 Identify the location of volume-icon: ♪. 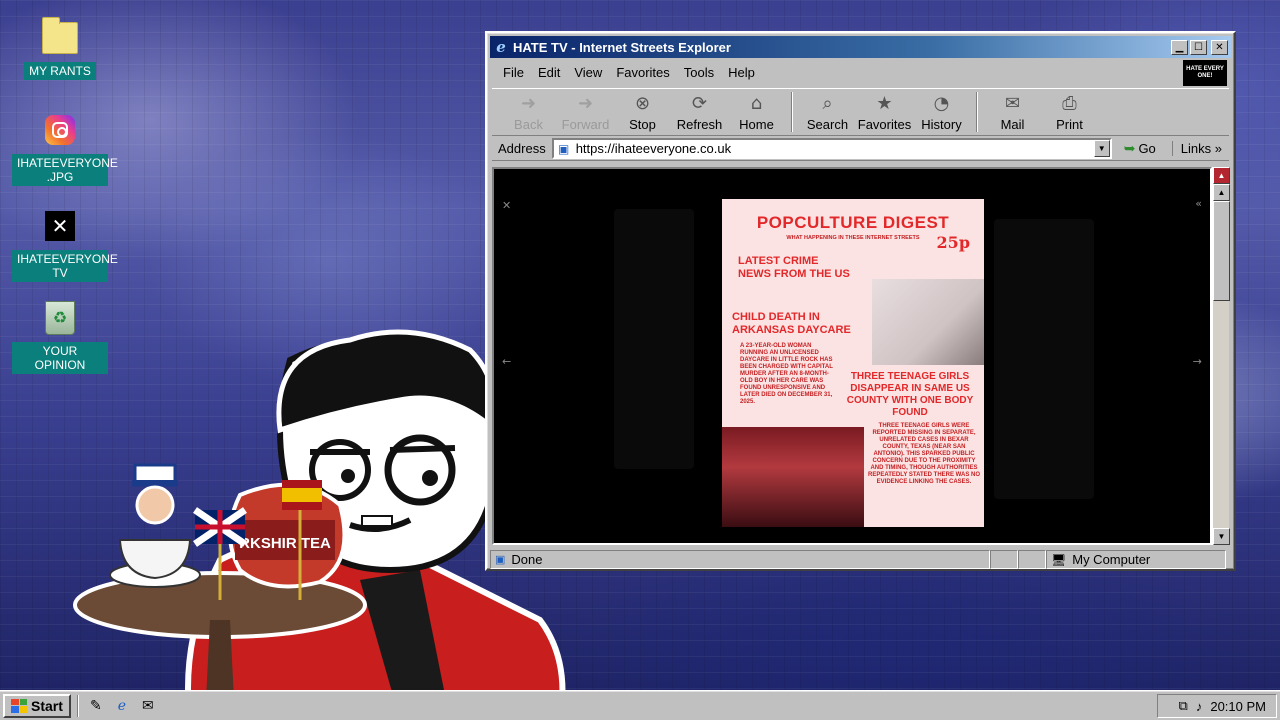
(1199, 706).